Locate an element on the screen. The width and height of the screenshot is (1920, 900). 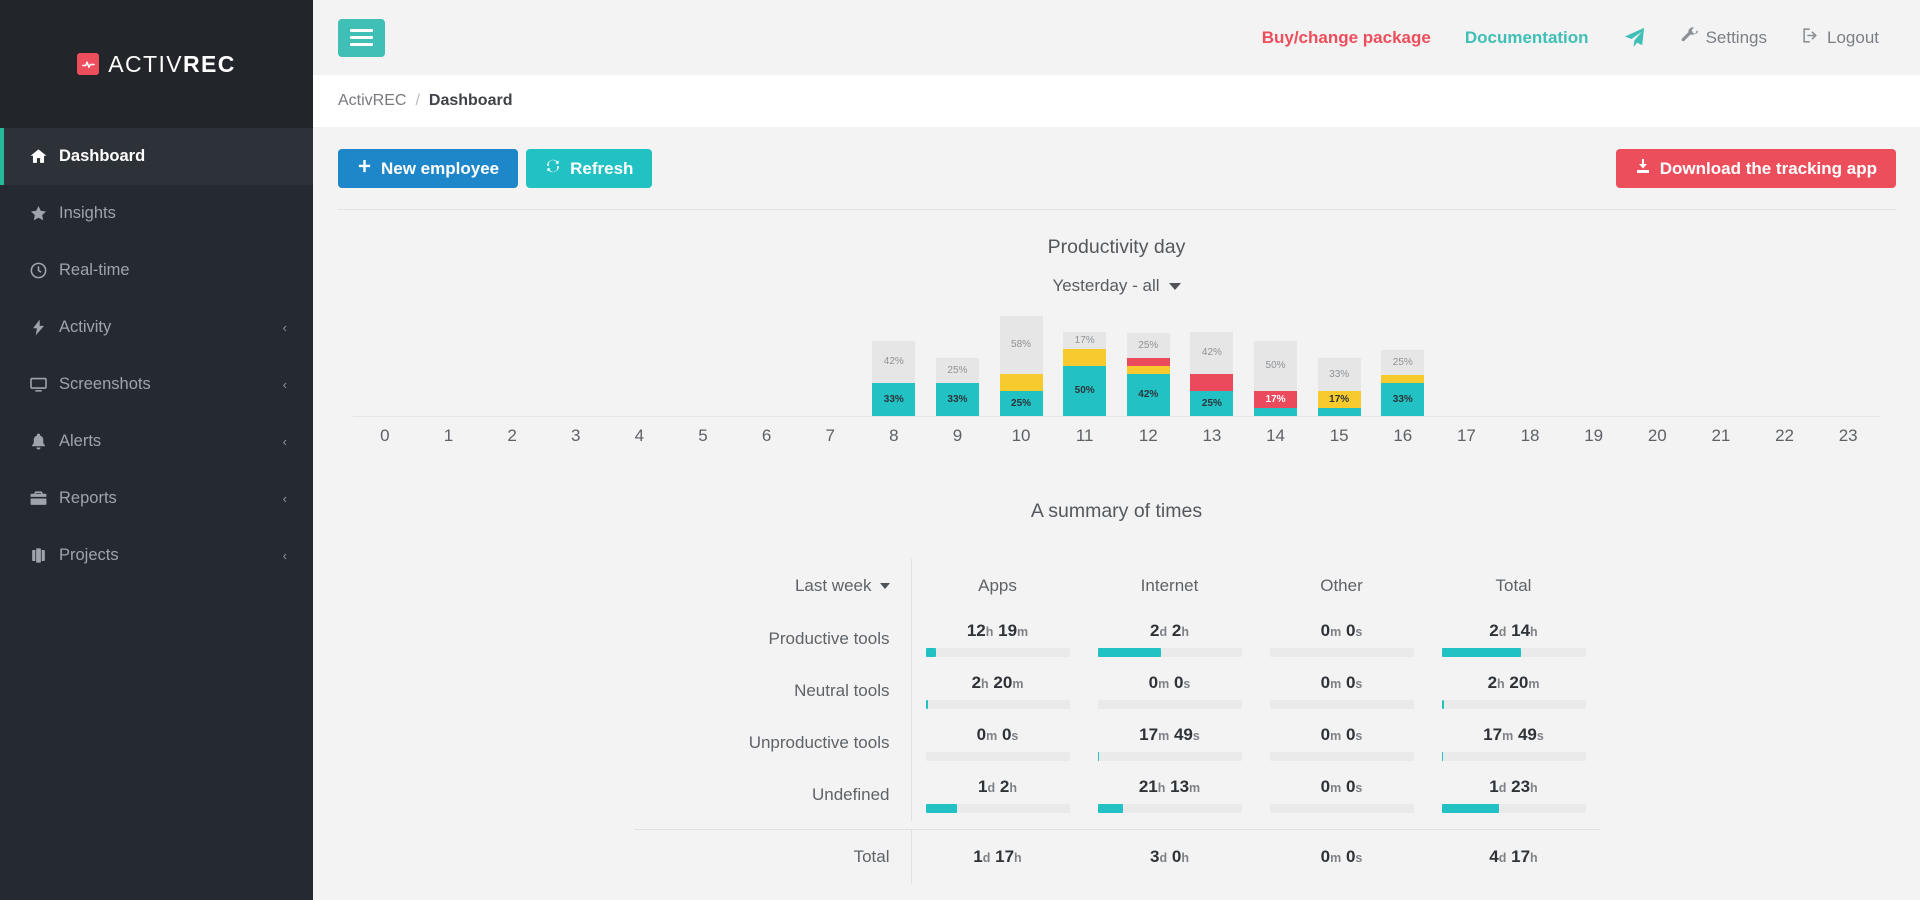
settings-link: Settings is located at coordinates (1723, 38).